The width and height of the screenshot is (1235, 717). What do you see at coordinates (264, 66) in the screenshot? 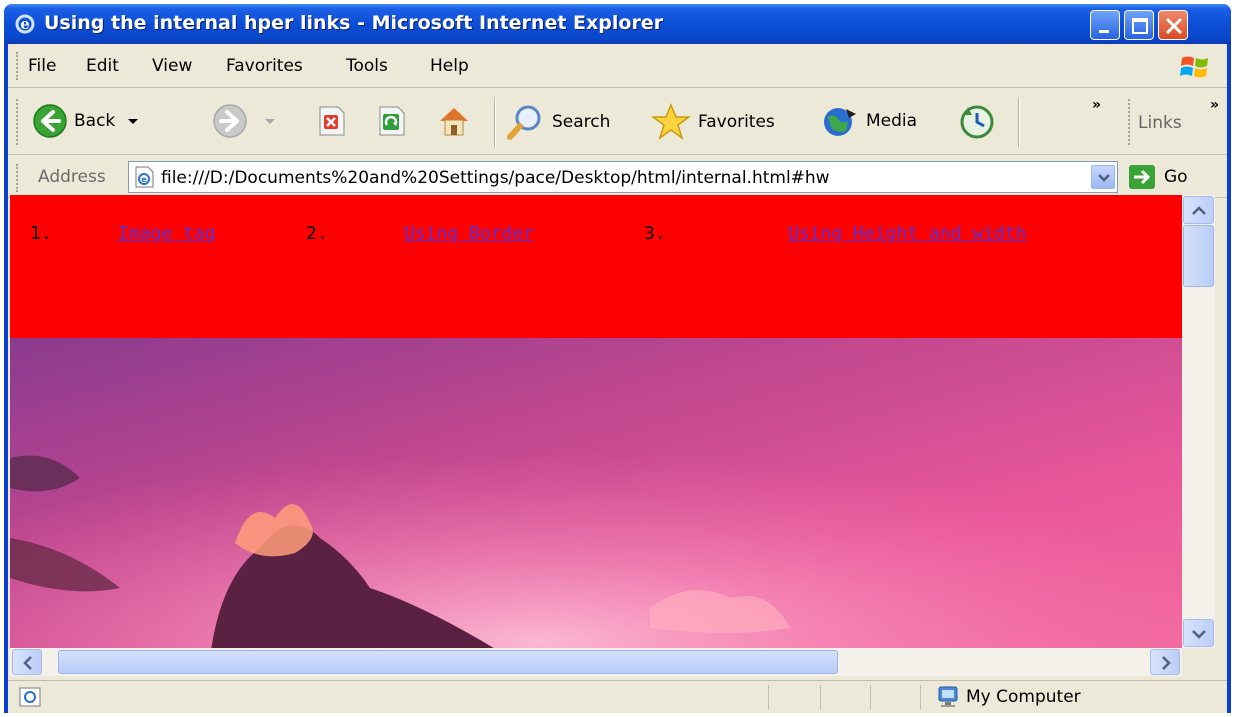
I see `menu-favorites: Favorites` at bounding box center [264, 66].